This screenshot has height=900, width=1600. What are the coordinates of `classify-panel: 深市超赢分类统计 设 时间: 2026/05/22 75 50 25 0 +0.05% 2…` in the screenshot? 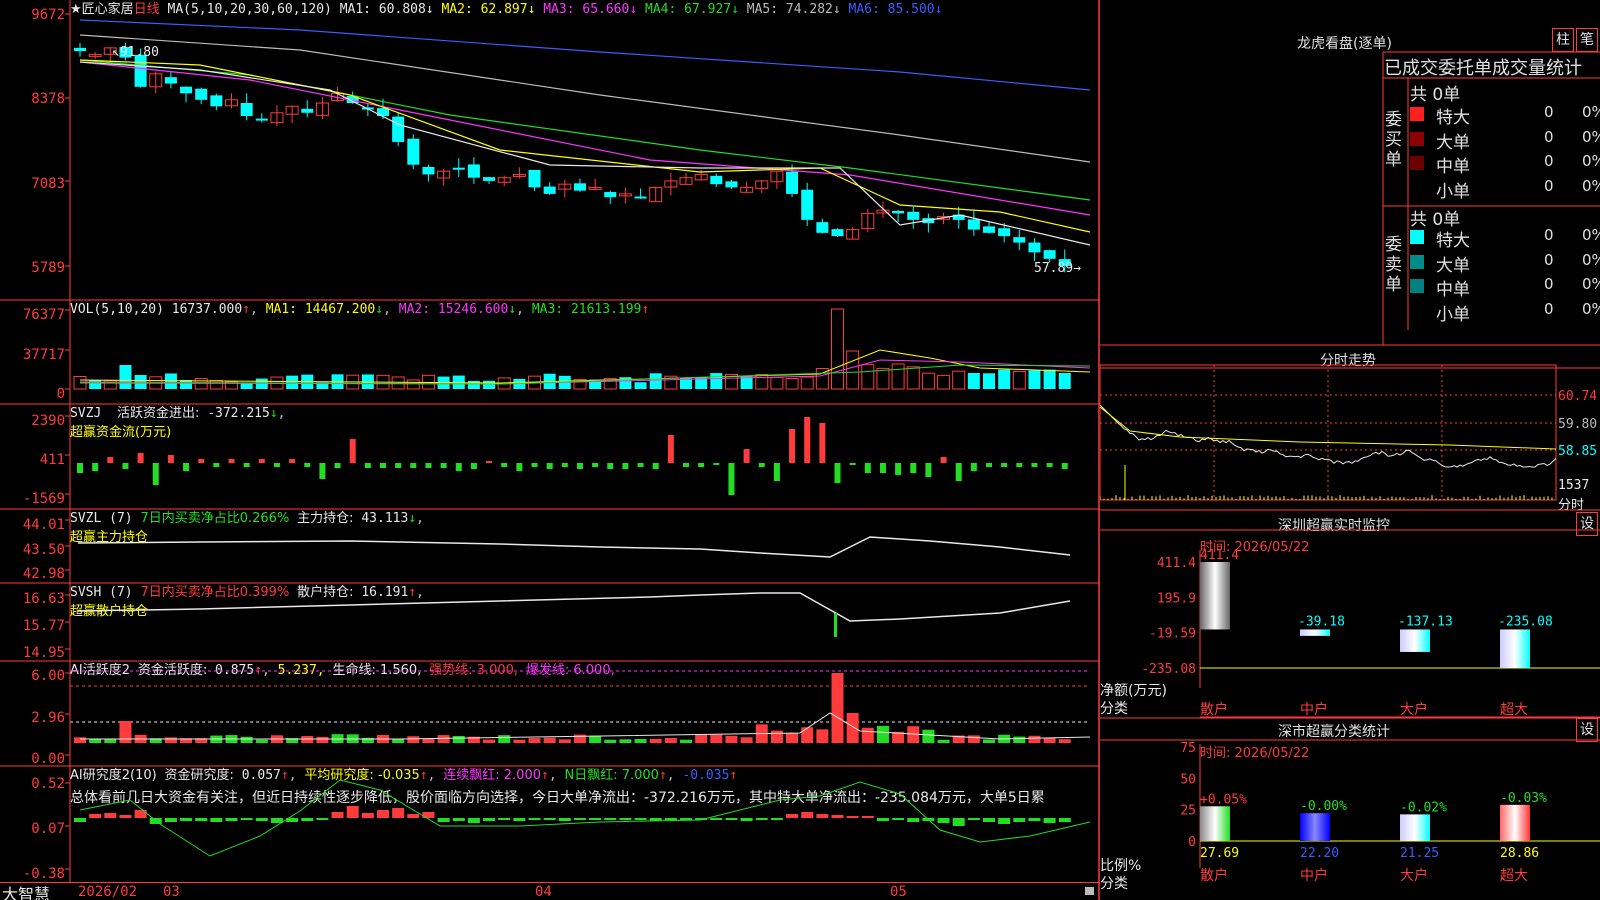 It's located at (1350, 809).